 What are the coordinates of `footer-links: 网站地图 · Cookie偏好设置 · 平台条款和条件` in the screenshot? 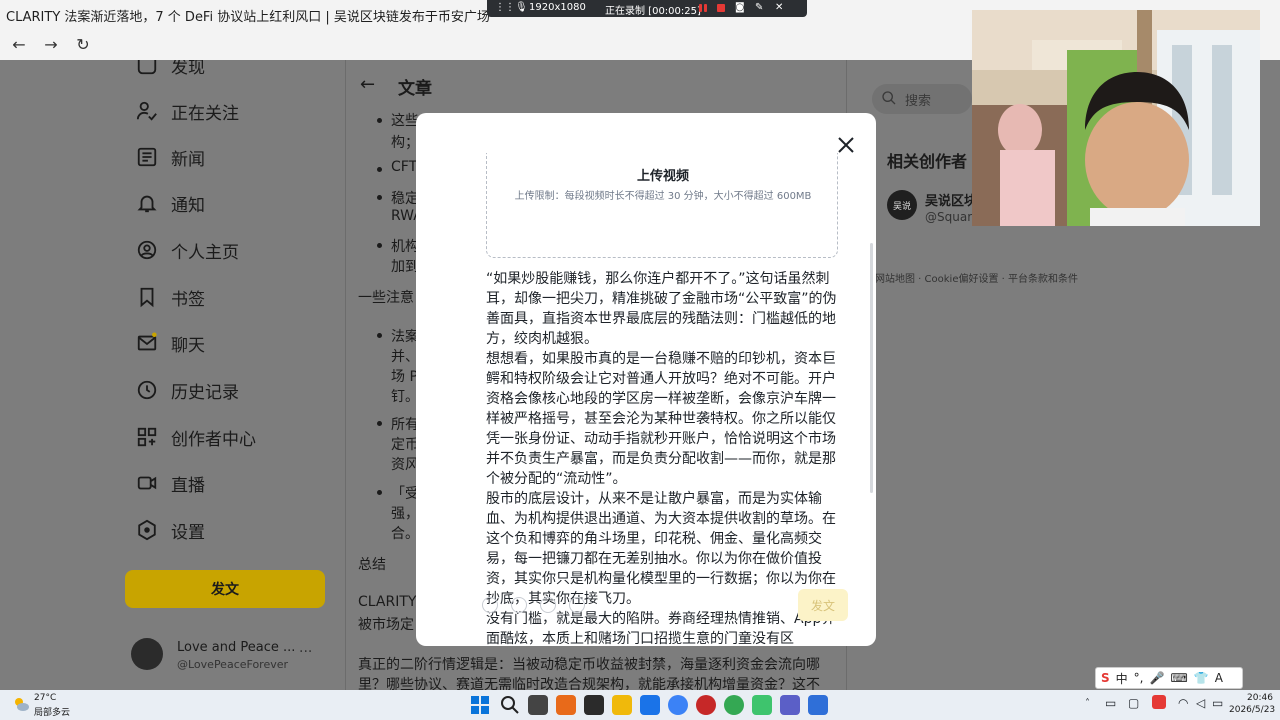 It's located at (976, 277).